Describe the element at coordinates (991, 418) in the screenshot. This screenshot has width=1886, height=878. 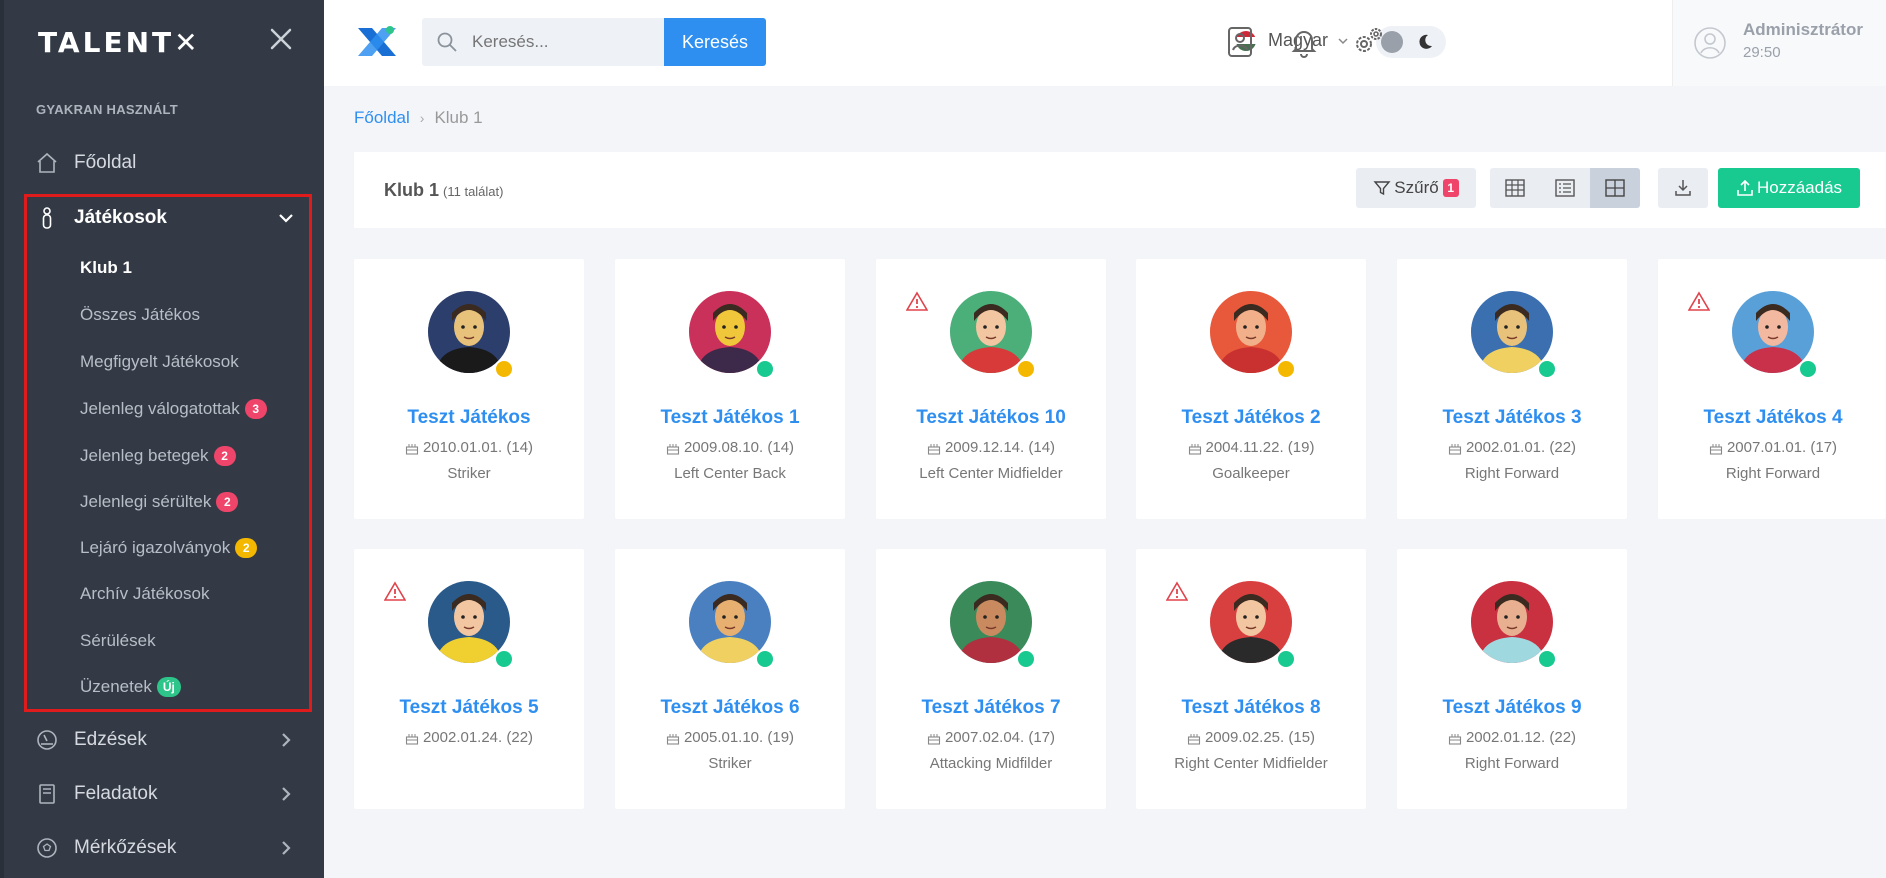
I see `player-name: Teszt Játékos 10` at that location.